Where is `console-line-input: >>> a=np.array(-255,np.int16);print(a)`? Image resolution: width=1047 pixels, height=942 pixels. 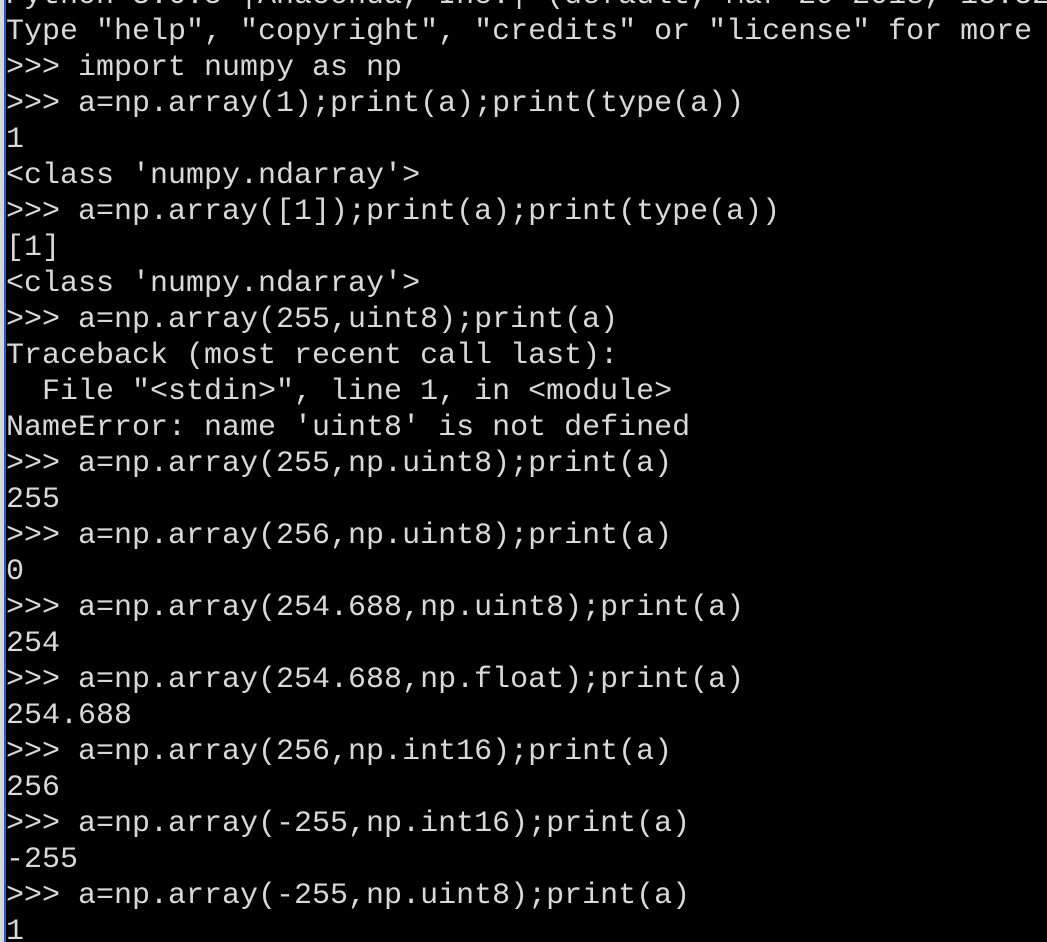
console-line-input: >>> a=np.array(-255,np.int16);print(a) is located at coordinates (348, 824).